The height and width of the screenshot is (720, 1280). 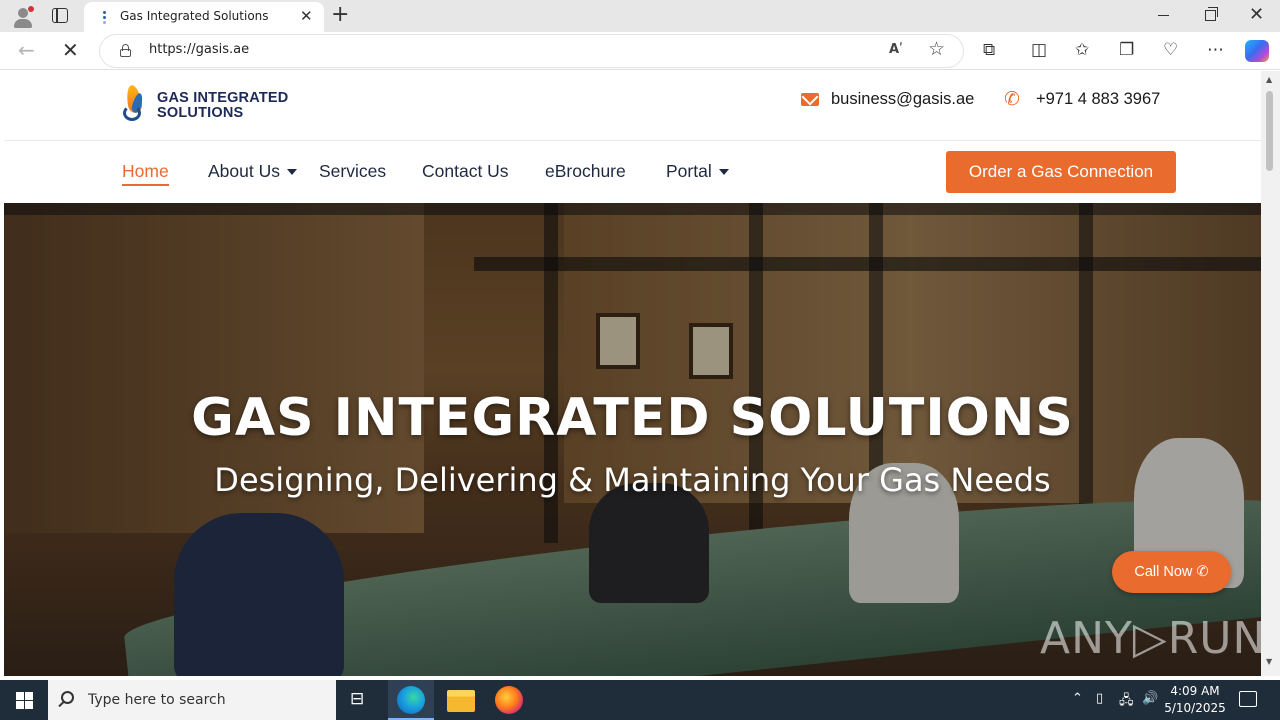 I want to click on logo-text: GAS INTEGRATED SOLUTIONS, so click(x=222, y=106).